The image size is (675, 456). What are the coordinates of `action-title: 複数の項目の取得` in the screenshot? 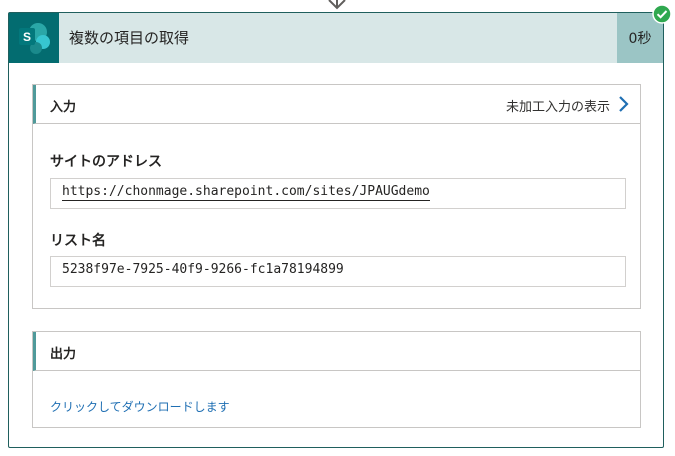 It's located at (129, 38).